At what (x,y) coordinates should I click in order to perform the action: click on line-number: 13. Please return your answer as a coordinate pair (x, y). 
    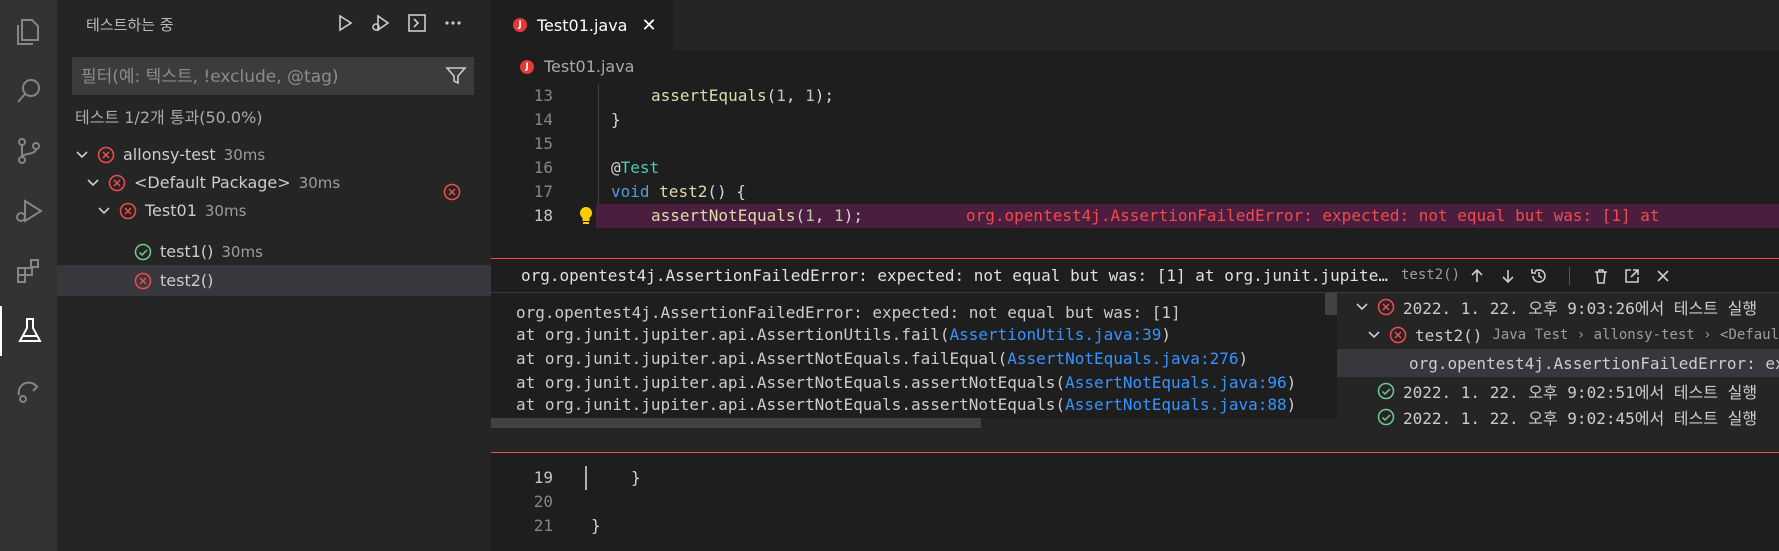
    Looking at the image, I should click on (543, 95).